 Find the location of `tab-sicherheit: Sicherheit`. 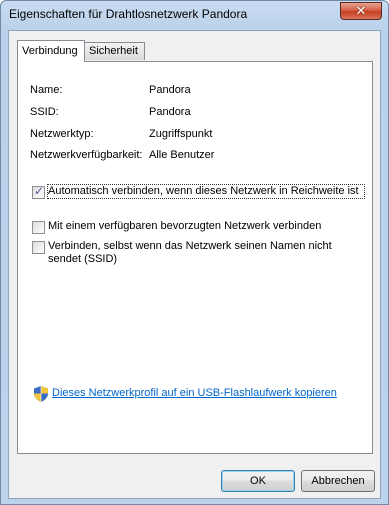

tab-sicherheit: Sicherheit is located at coordinates (114, 51).